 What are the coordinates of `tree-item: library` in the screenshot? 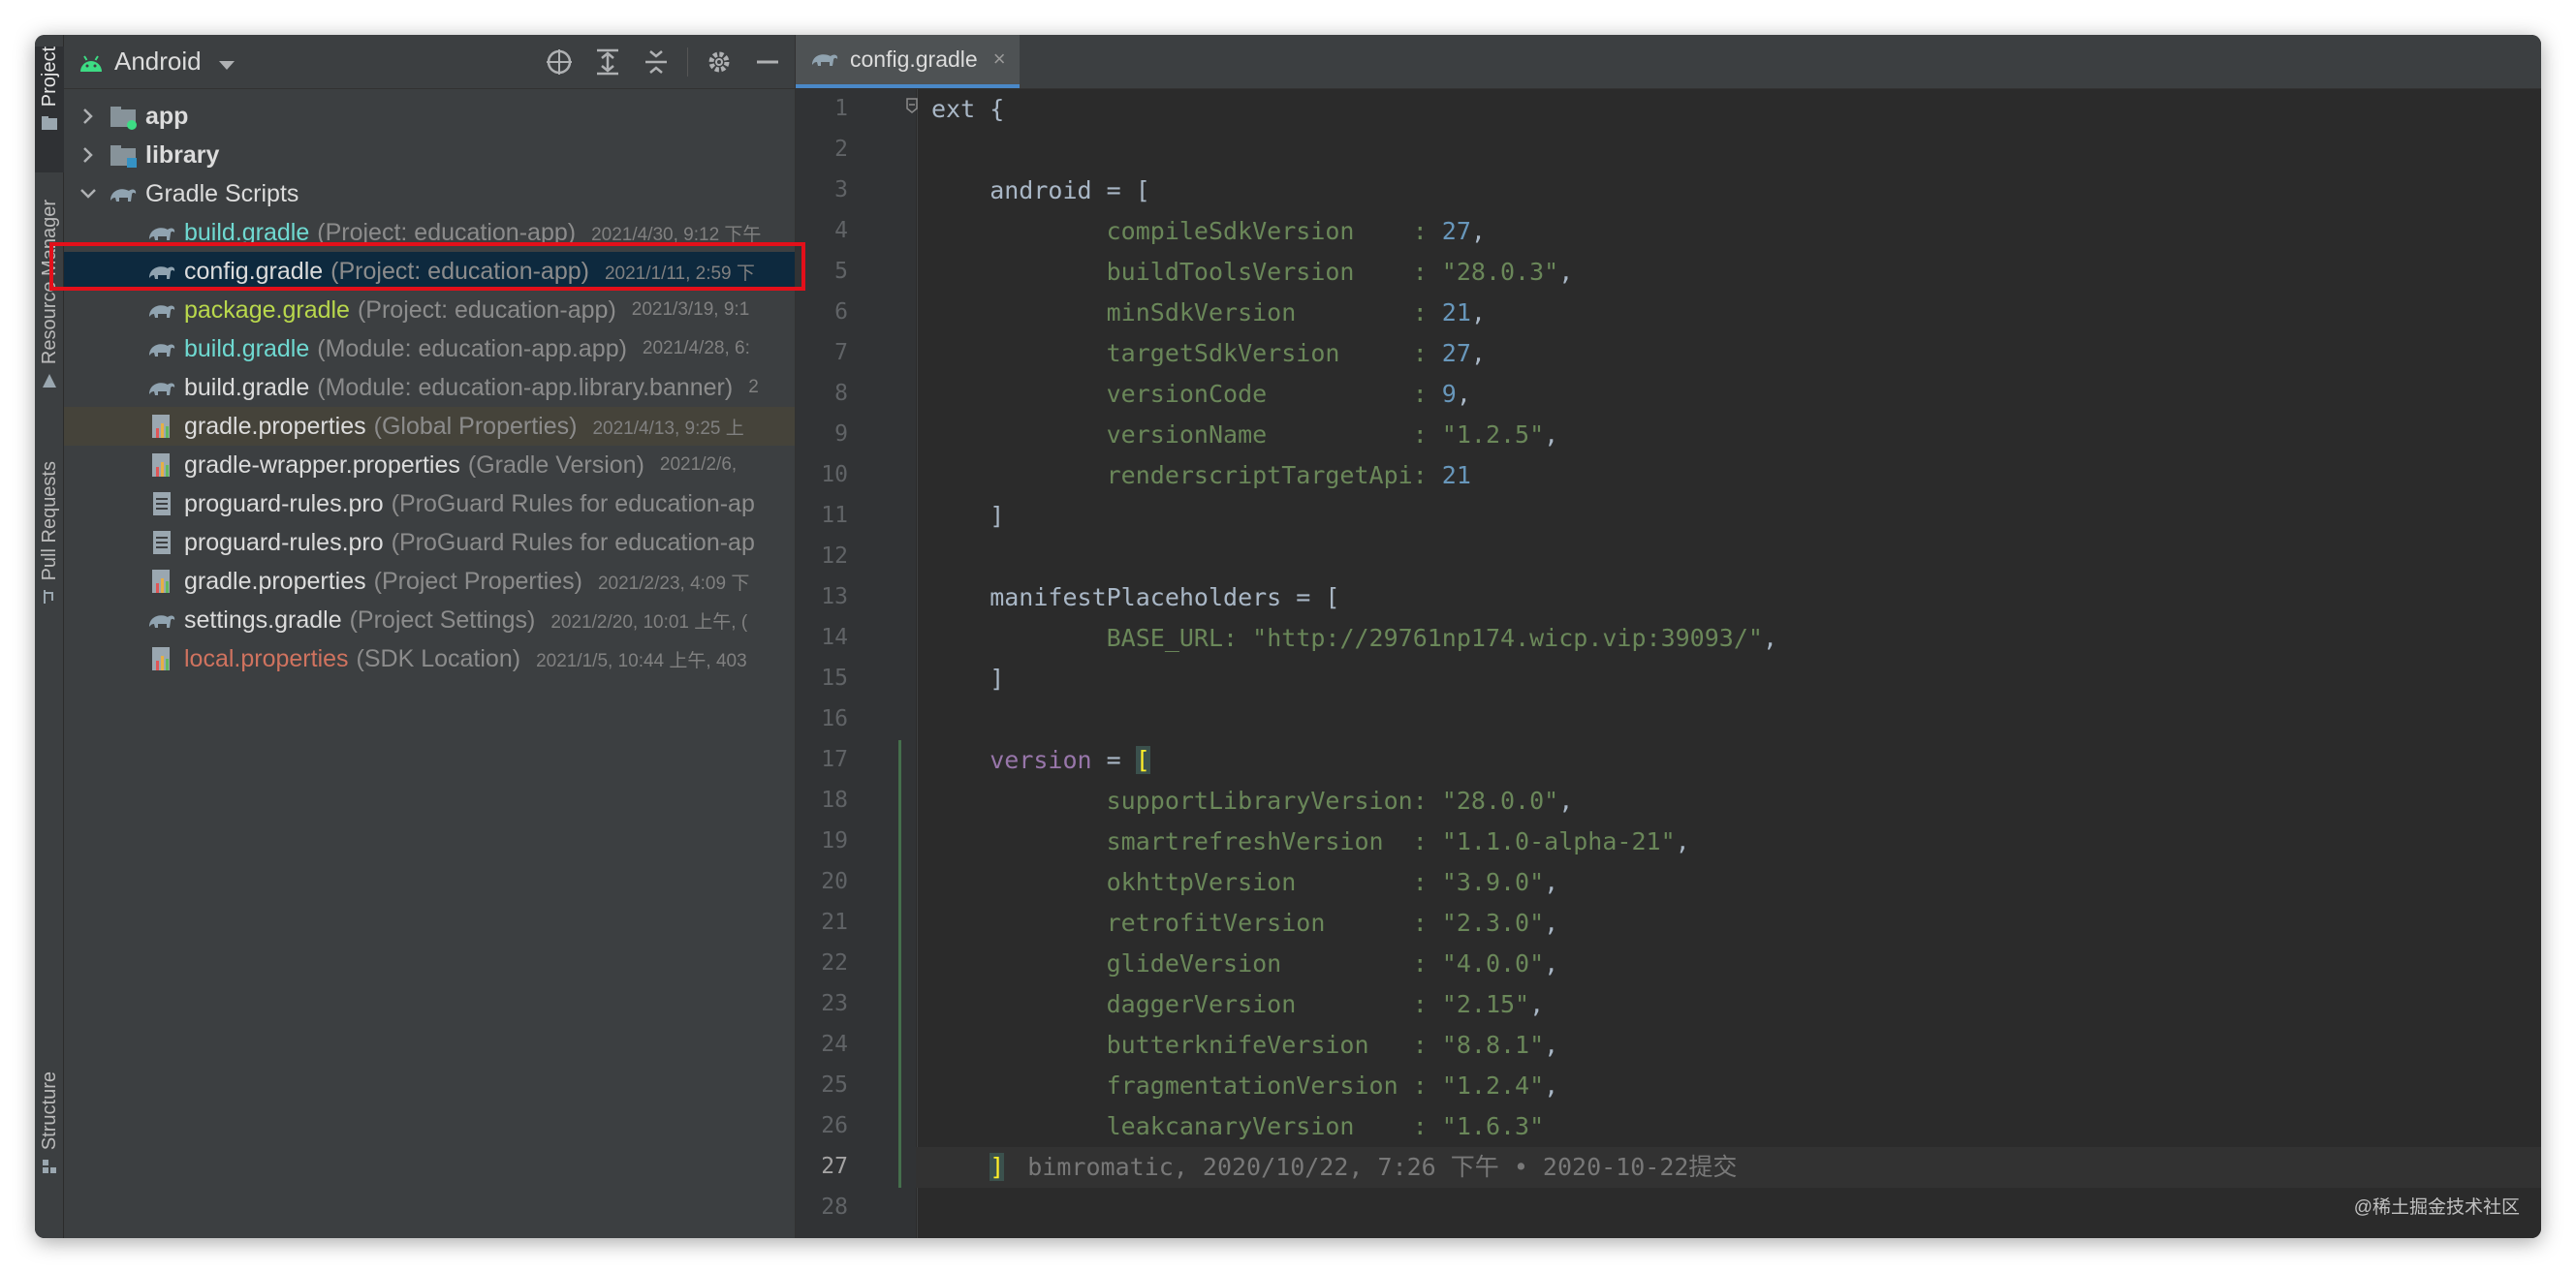 It's located at (429, 155).